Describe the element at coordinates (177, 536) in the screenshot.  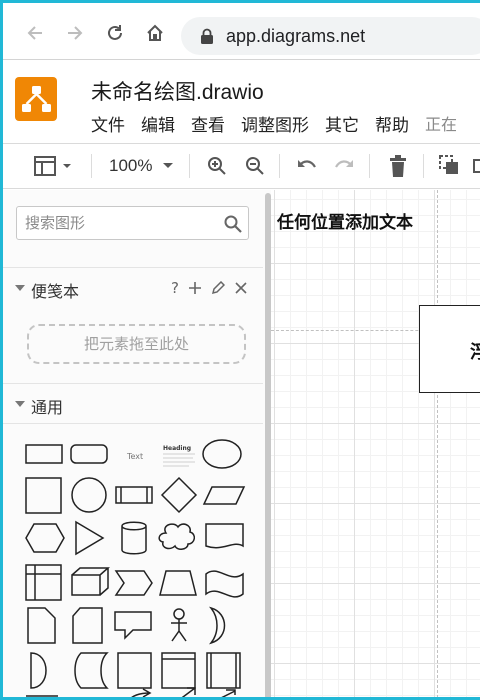
I see `cloud-shape` at that location.